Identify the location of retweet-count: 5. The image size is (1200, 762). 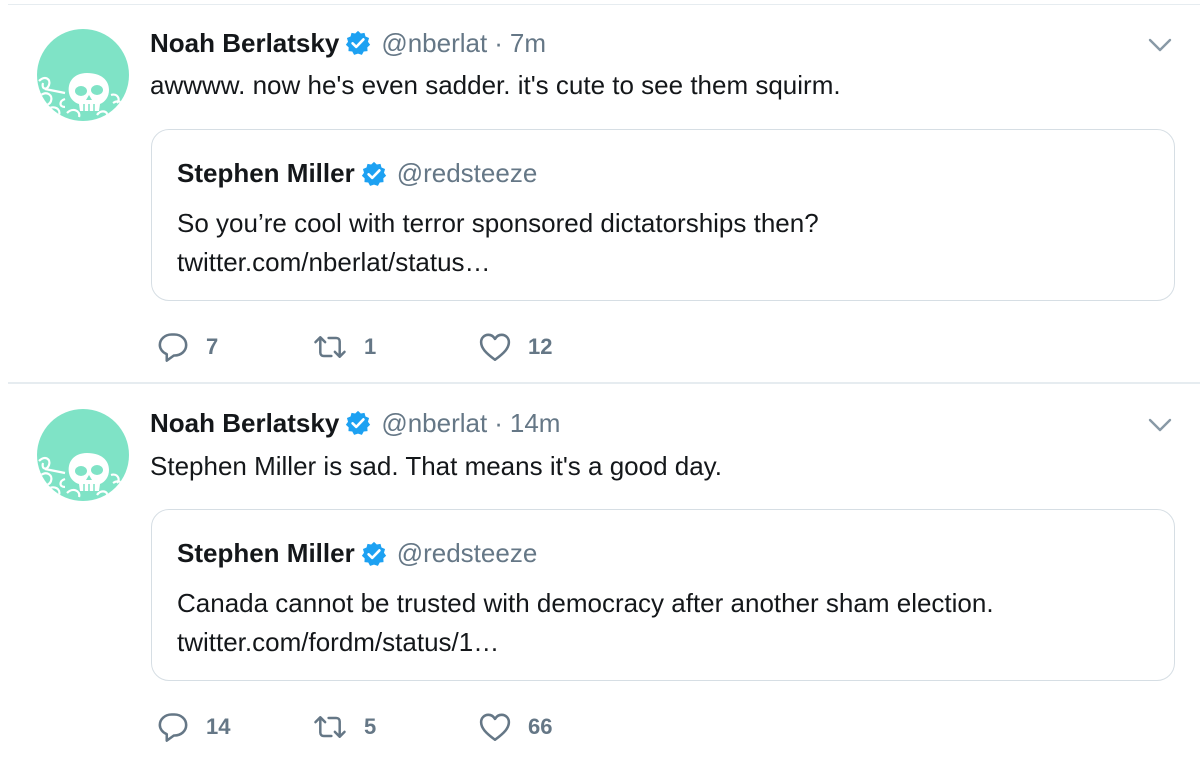
(370, 726).